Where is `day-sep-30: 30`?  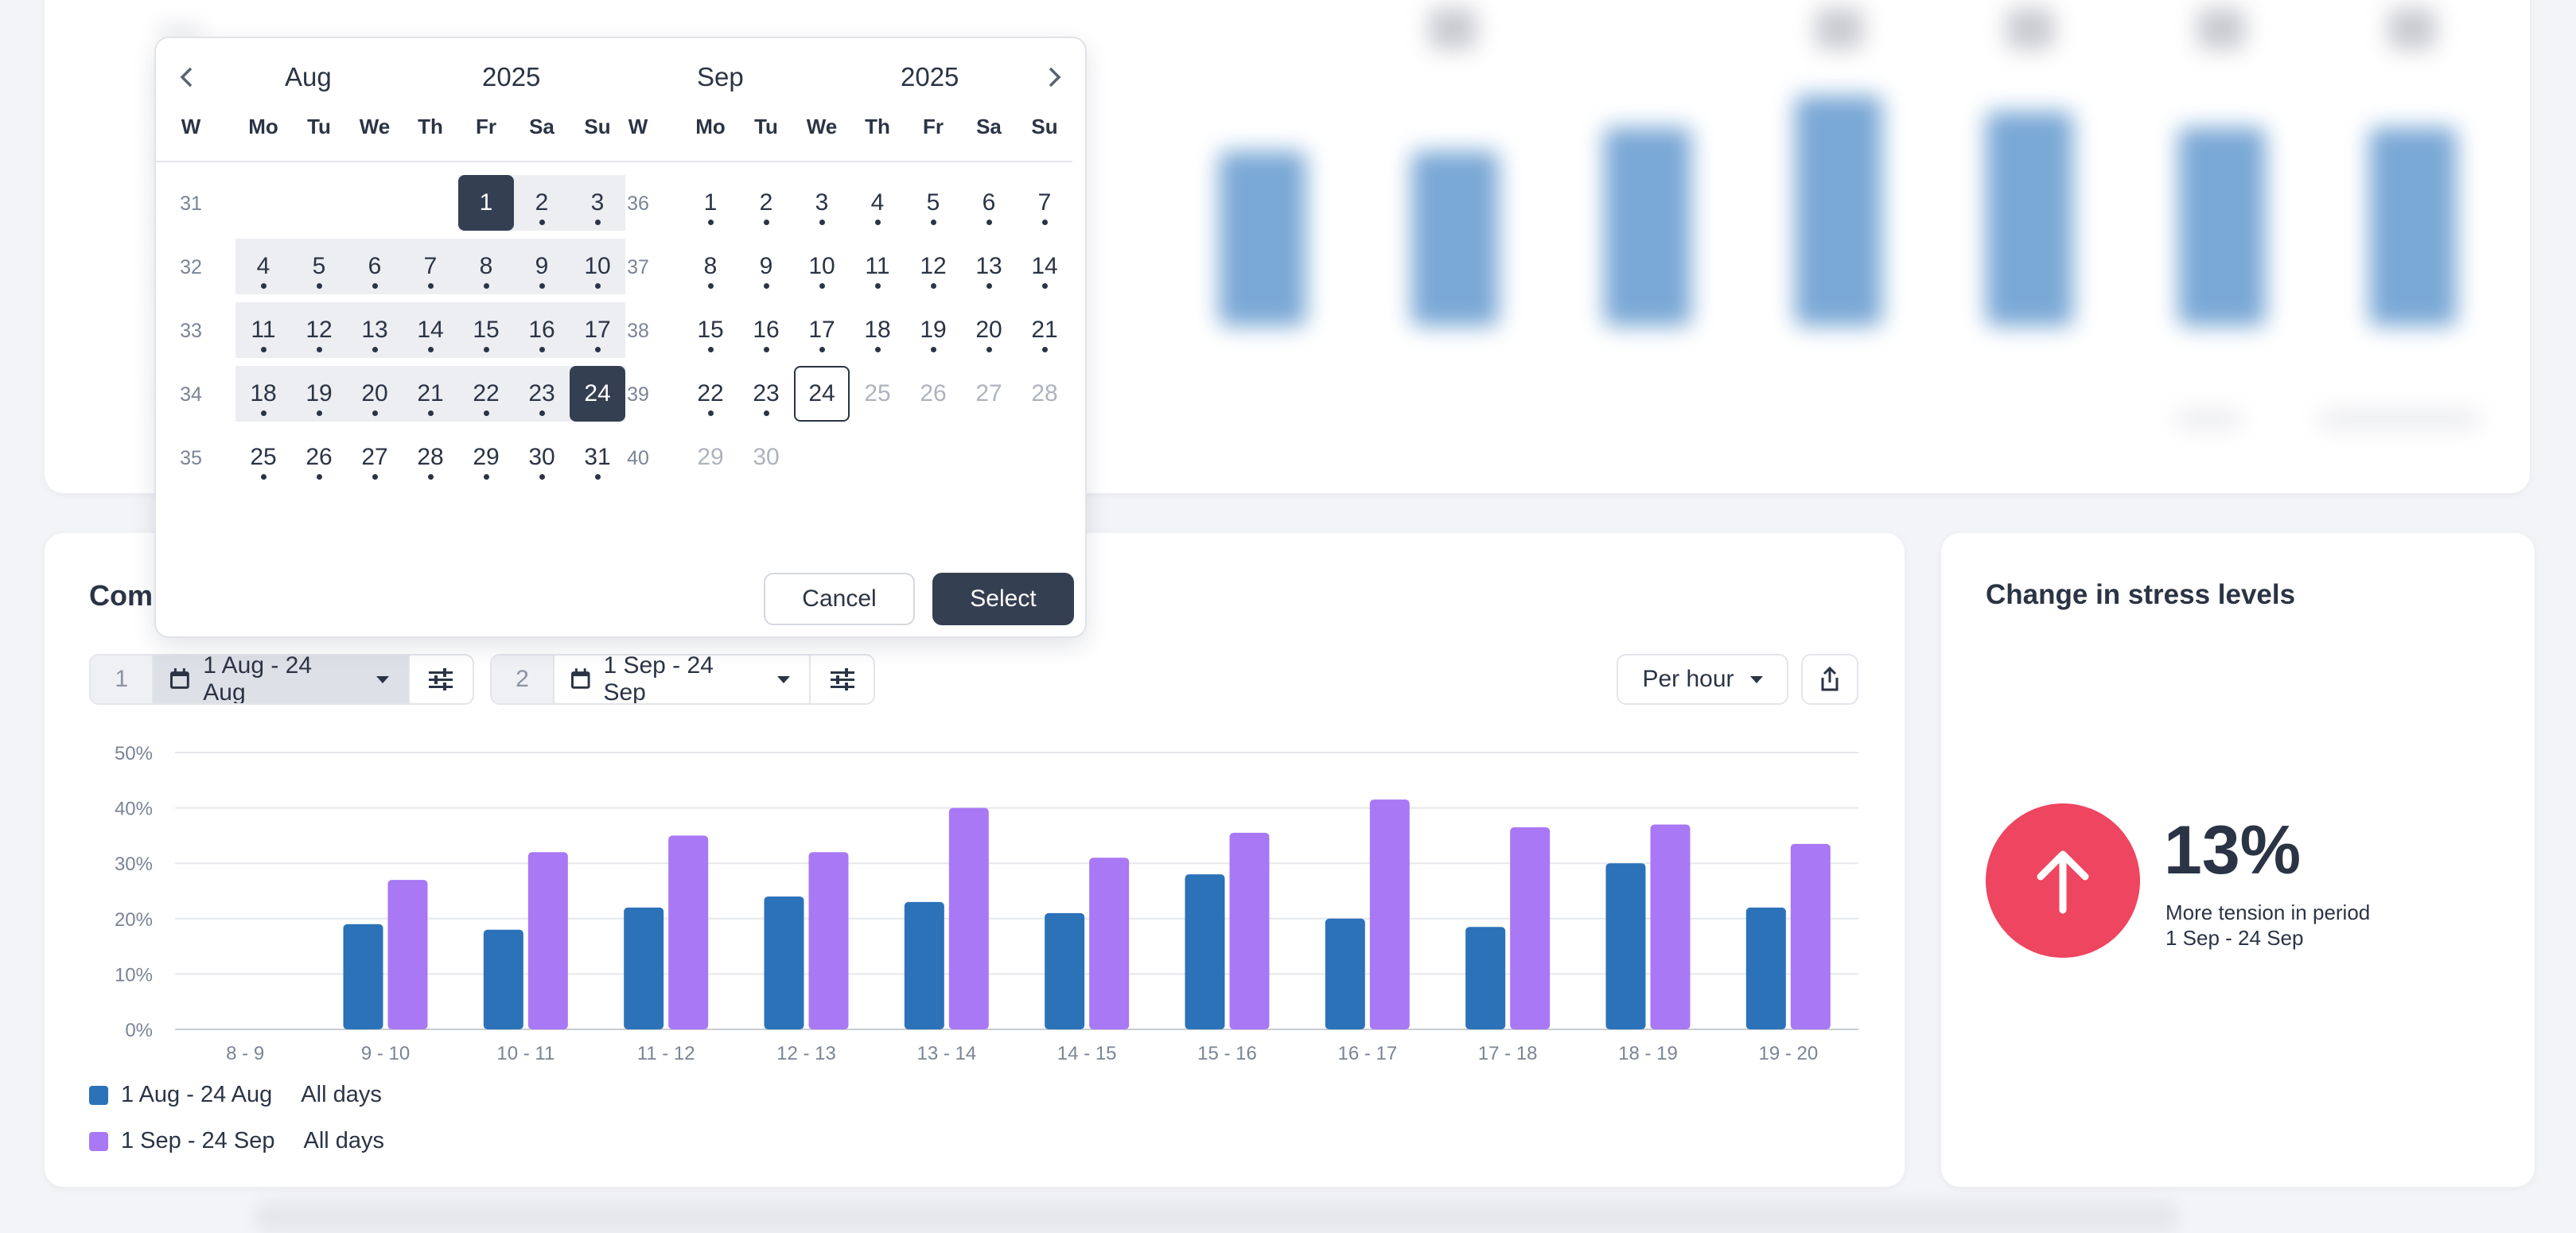 day-sep-30: 30 is located at coordinates (766, 457).